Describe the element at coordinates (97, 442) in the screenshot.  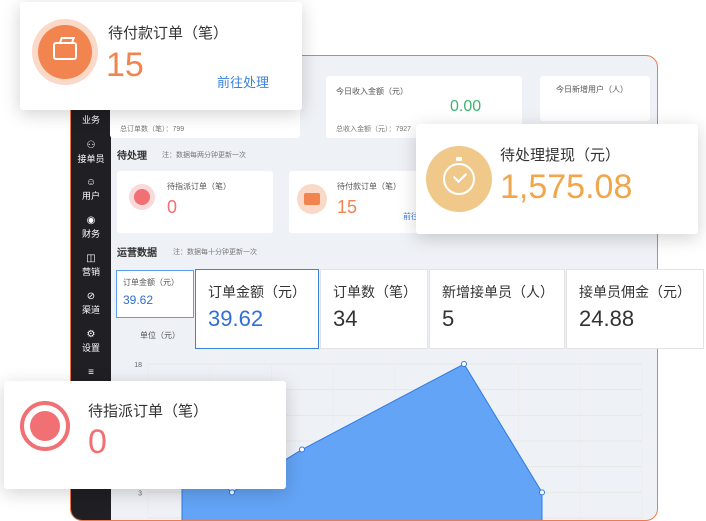
I see `callout-dispatch-value: 0` at that location.